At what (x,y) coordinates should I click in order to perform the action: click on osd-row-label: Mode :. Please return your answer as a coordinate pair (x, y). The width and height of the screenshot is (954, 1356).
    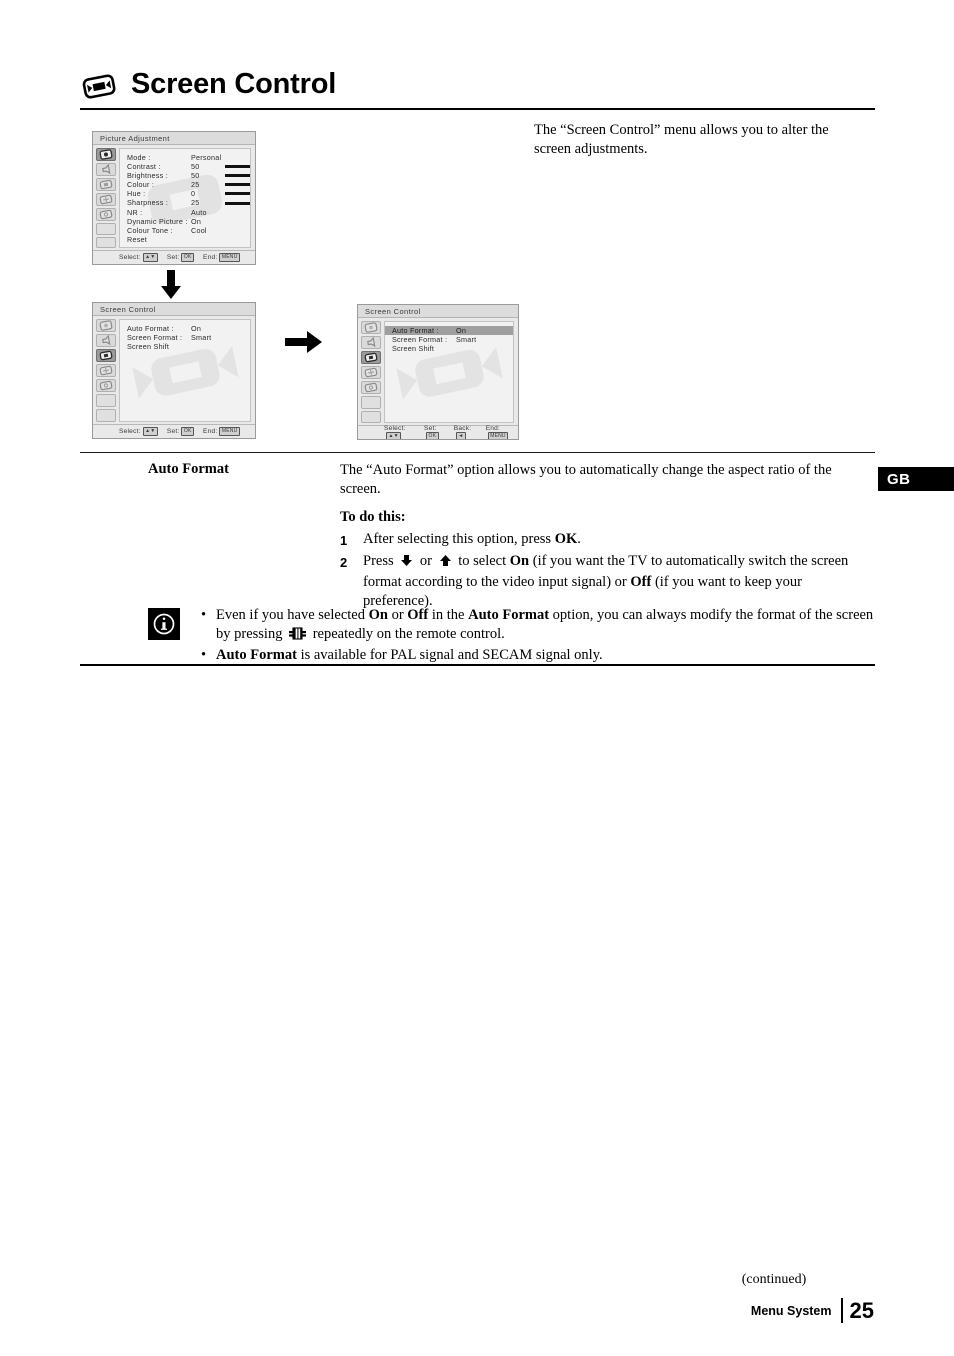
    Looking at the image, I should click on (139, 157).